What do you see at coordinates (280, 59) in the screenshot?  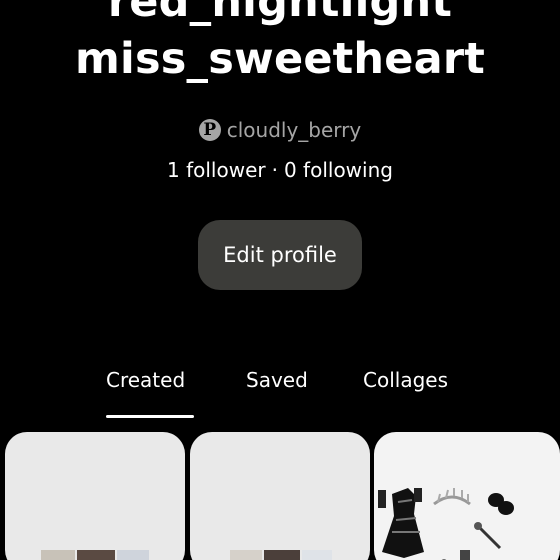 I see `profile-name-line-2: miss_sweetheart` at bounding box center [280, 59].